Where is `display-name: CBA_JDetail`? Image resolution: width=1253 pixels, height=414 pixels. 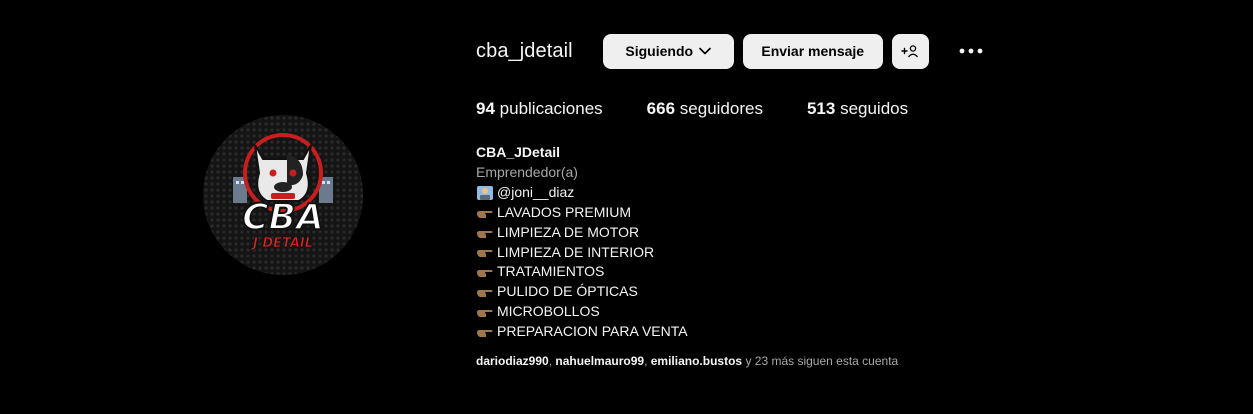 display-name: CBA_JDetail is located at coordinates (518, 152).